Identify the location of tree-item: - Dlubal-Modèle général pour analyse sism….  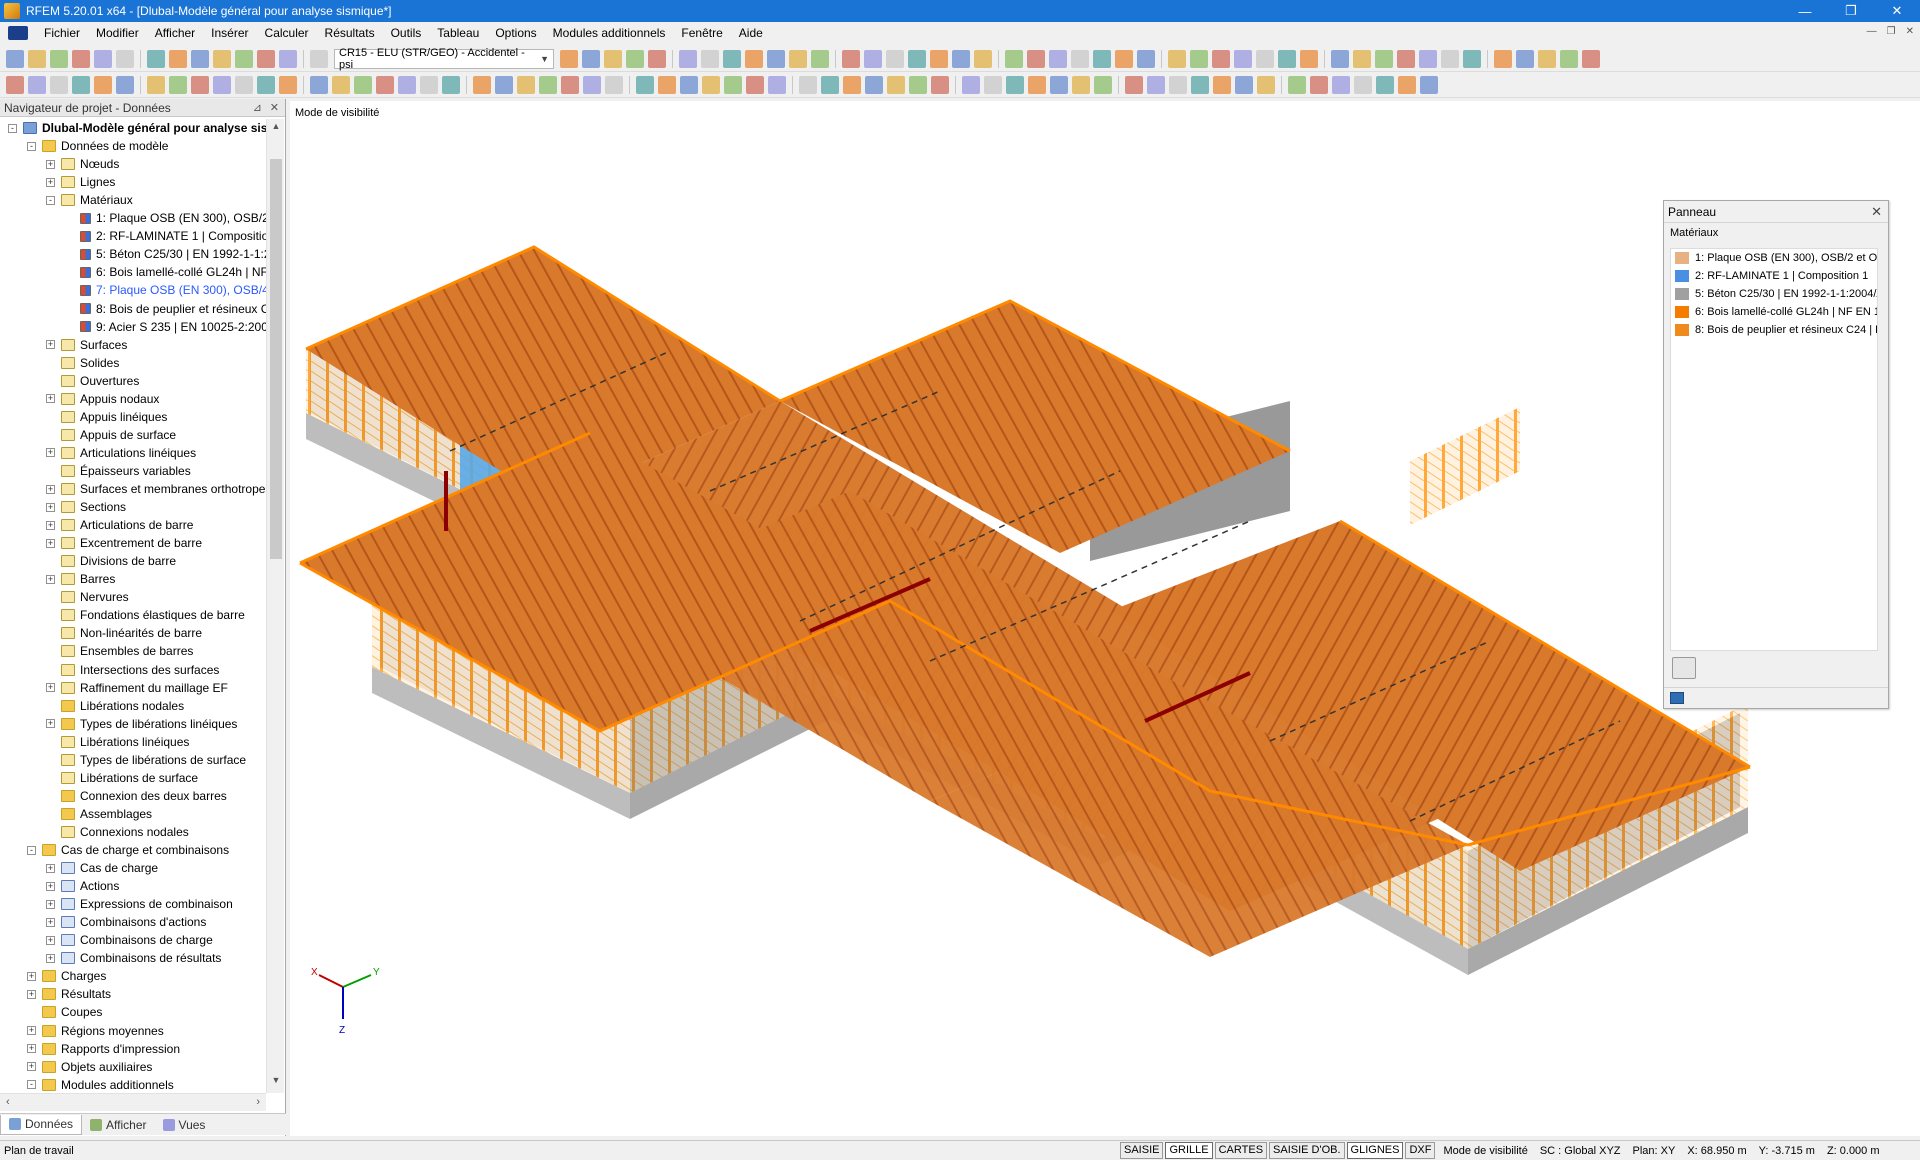
(137, 128).